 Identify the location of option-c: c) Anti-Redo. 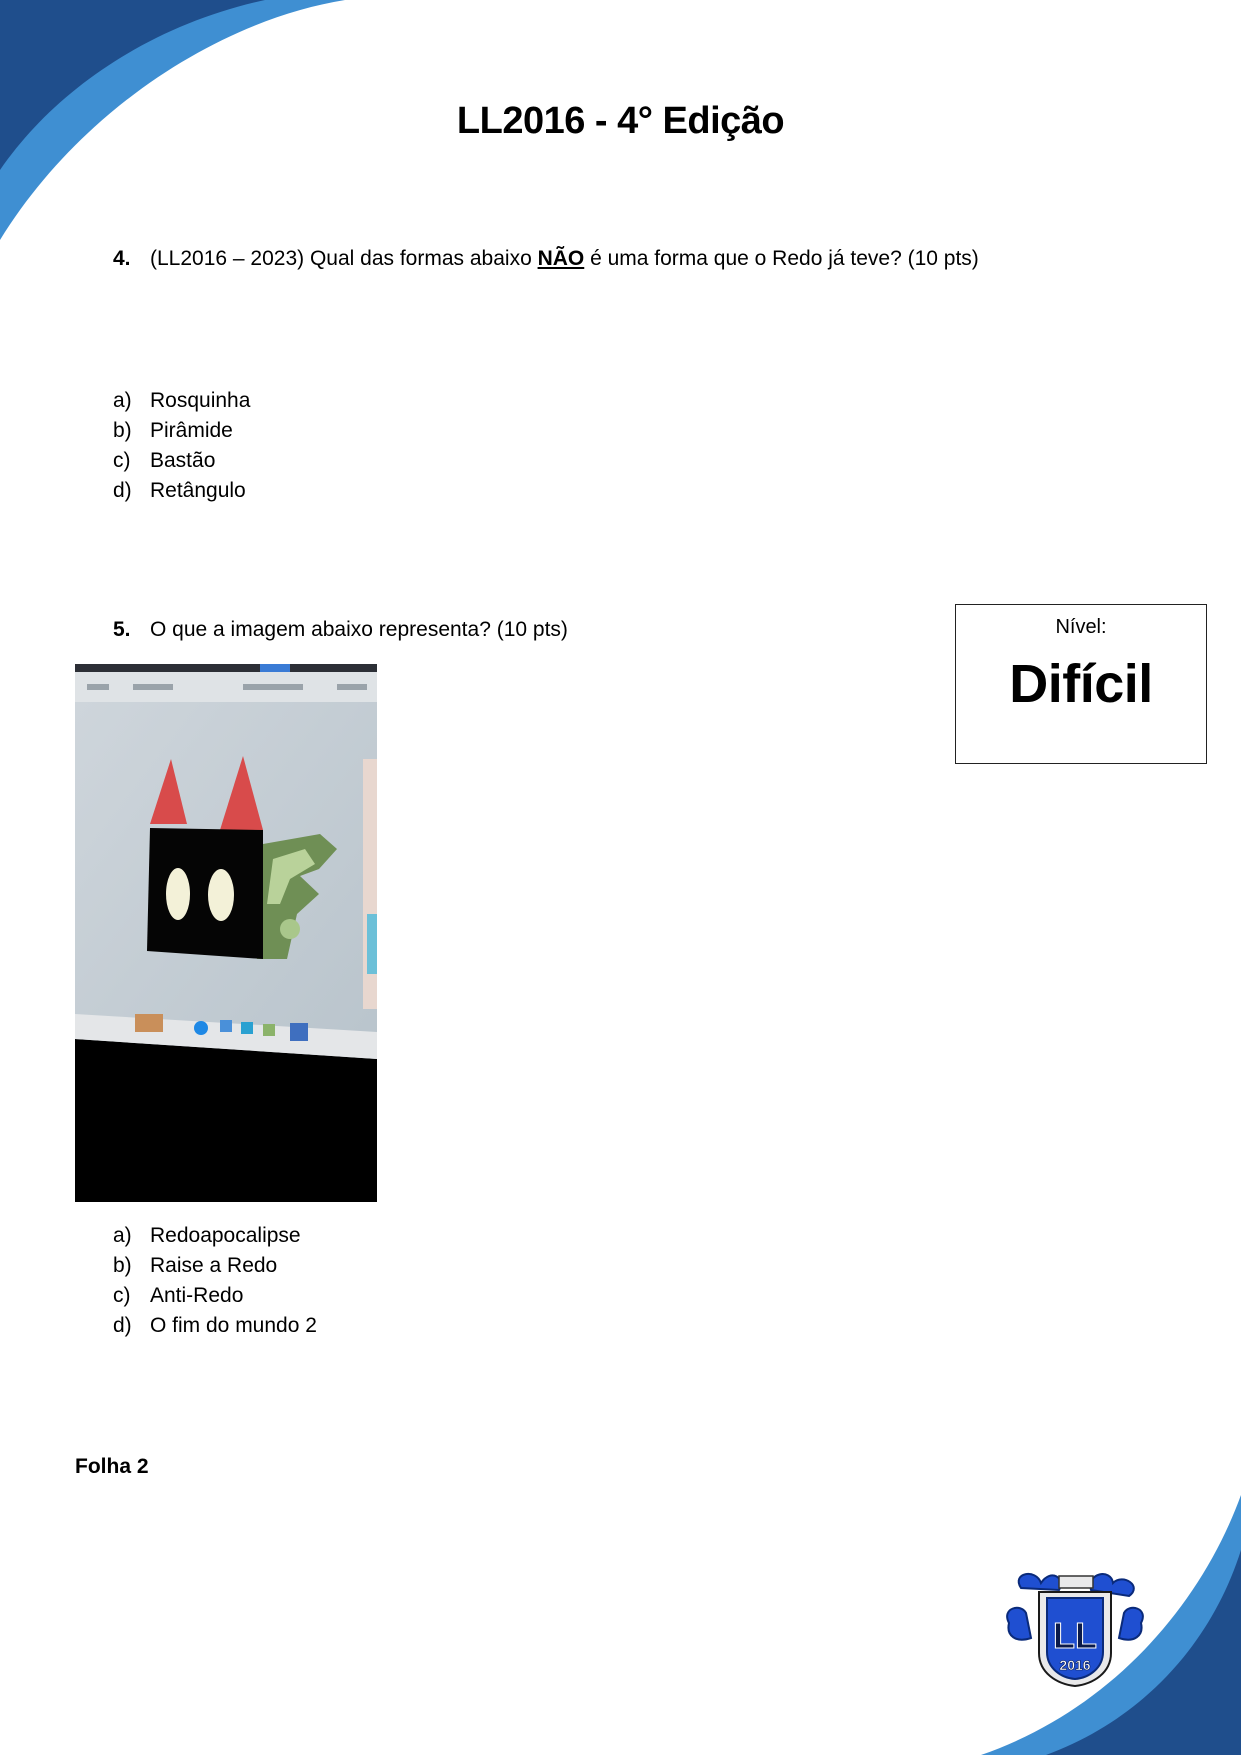
(215, 1296).